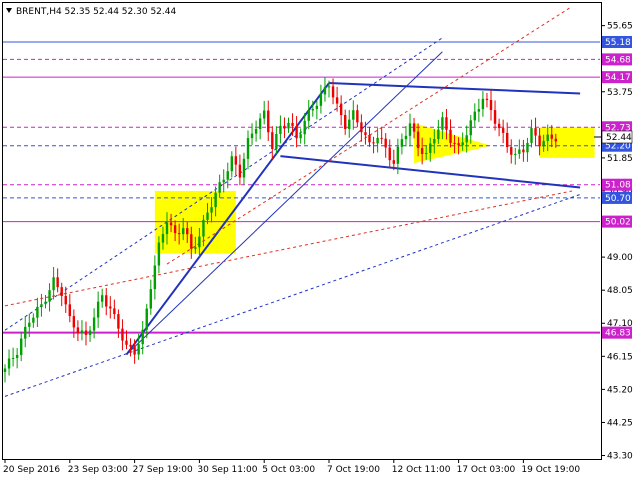  What do you see at coordinates (620, 258) in the screenshot?
I see `y-tick-label: 49.00` at bounding box center [620, 258].